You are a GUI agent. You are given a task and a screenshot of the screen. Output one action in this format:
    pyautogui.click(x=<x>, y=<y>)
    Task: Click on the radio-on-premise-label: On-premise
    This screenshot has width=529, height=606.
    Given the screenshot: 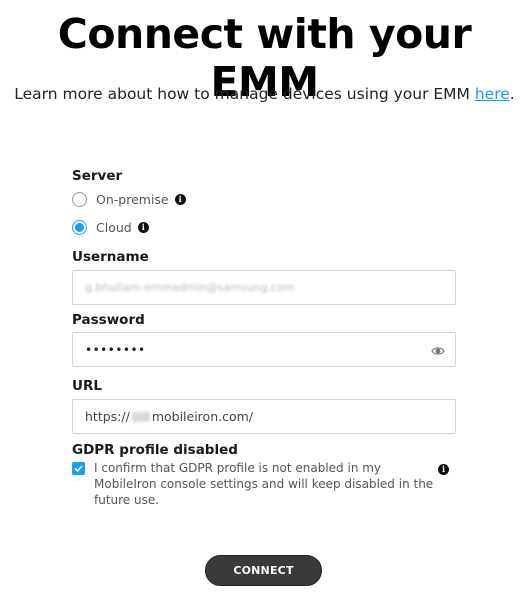 What is the action you would take?
    pyautogui.click(x=132, y=199)
    